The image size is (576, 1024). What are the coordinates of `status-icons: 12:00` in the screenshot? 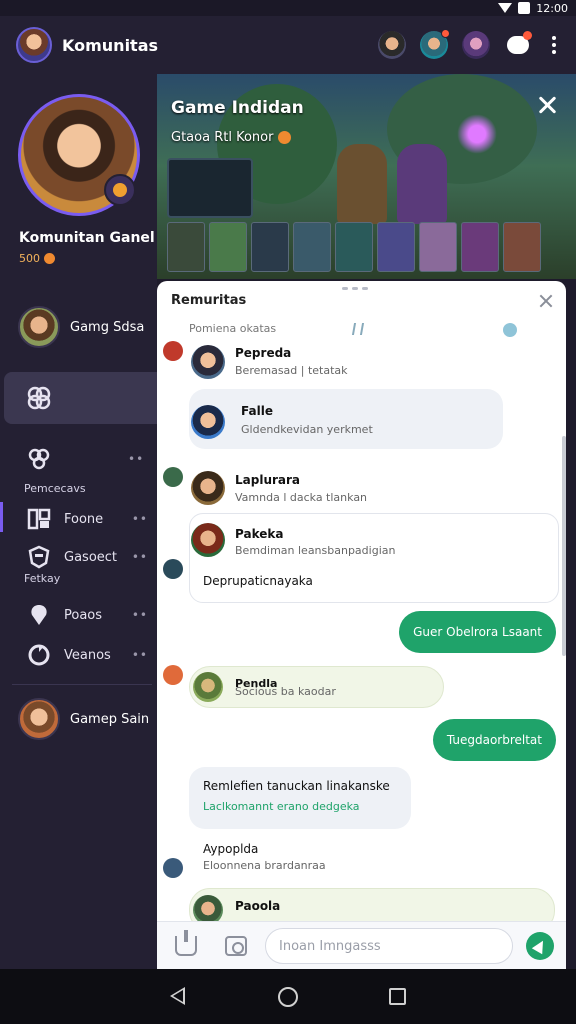 It's located at (533, 8).